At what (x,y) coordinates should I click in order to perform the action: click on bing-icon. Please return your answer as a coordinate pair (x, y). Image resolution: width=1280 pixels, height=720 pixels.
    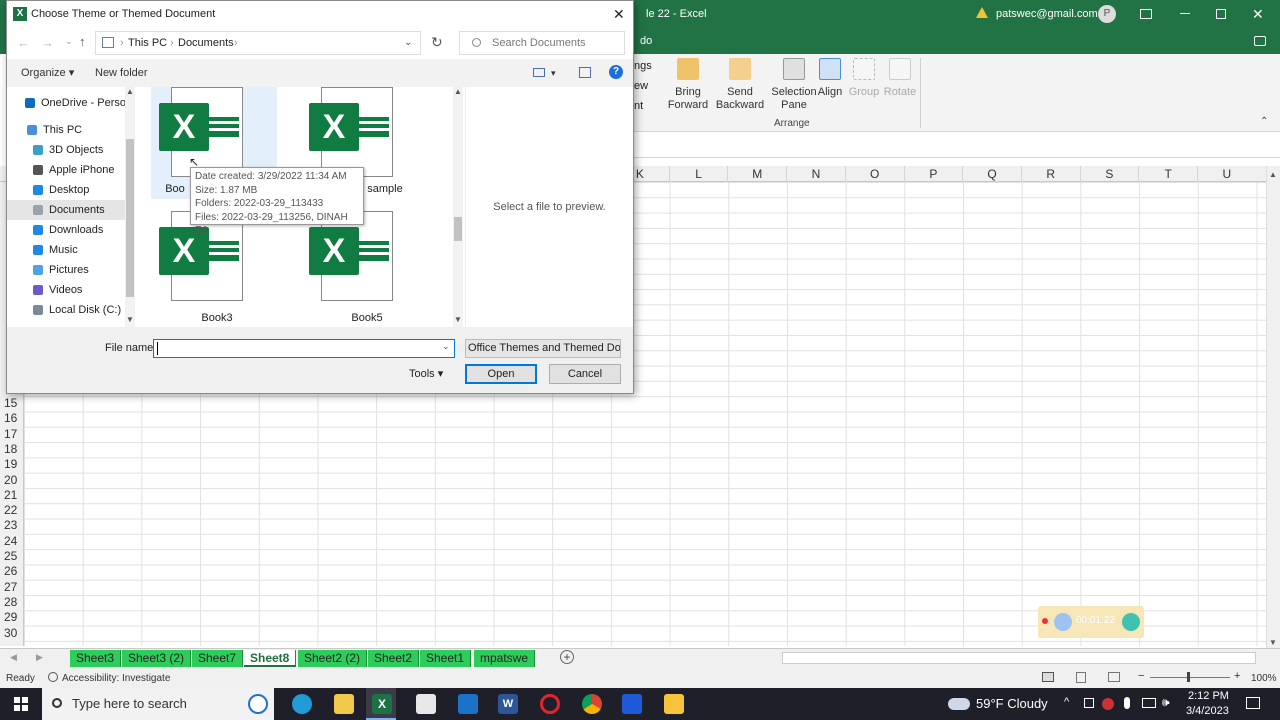
    Looking at the image, I should click on (258, 704).